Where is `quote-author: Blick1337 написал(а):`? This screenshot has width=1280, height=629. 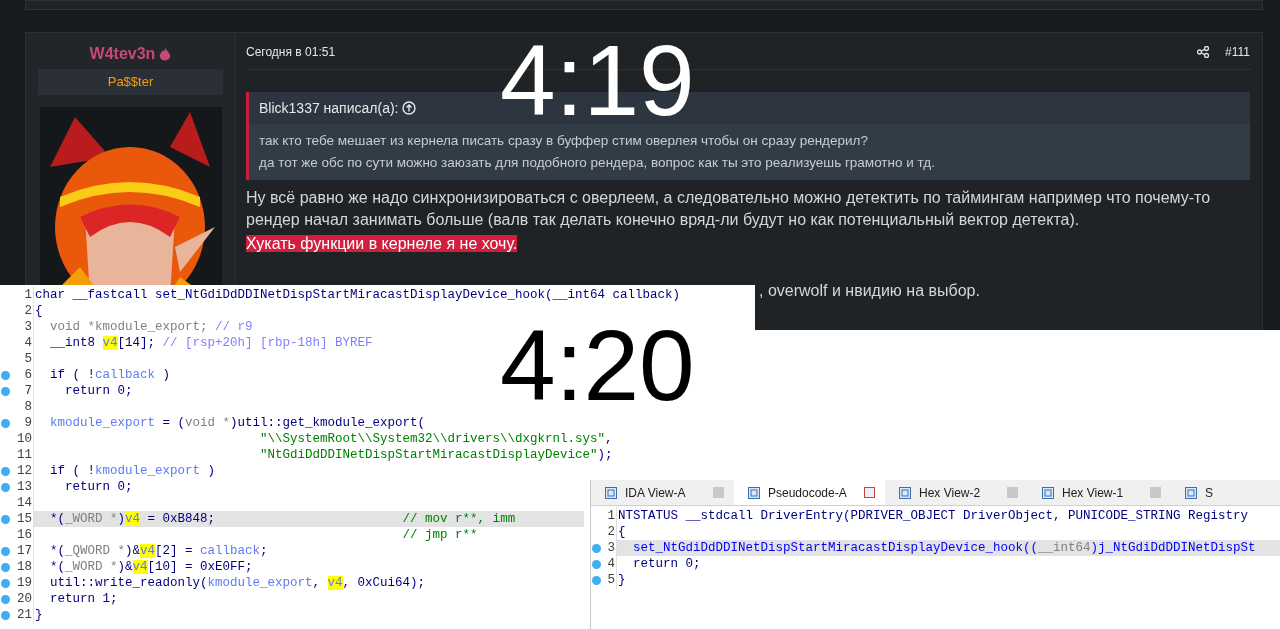 quote-author: Blick1337 написал(а): is located at coordinates (329, 108).